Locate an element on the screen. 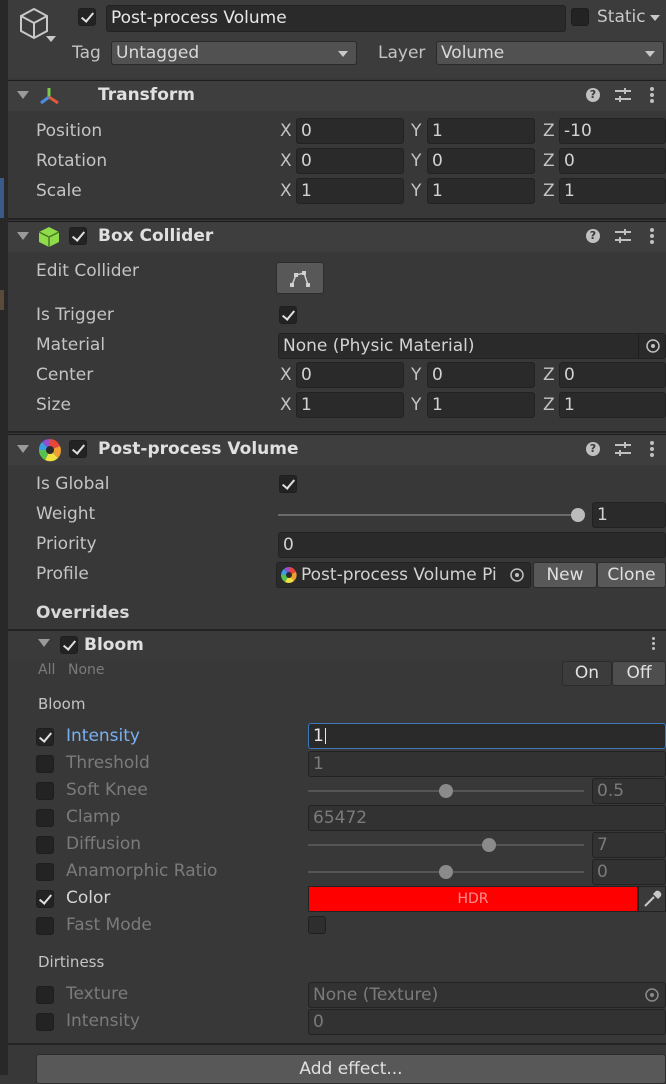 This screenshot has height=1084, width=666. priority-field: 0 is located at coordinates (472, 545).